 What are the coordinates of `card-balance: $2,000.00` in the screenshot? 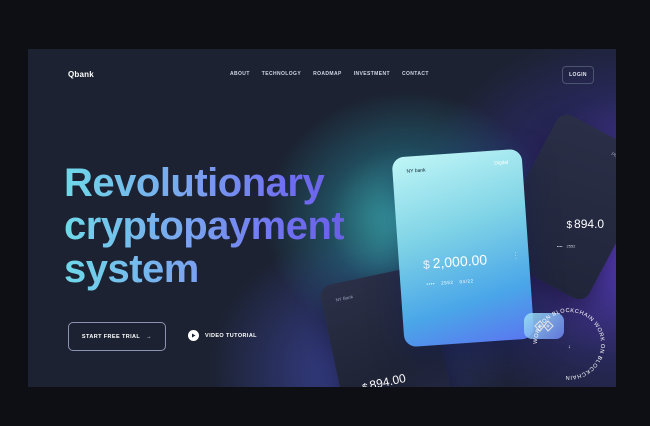 It's located at (455, 261).